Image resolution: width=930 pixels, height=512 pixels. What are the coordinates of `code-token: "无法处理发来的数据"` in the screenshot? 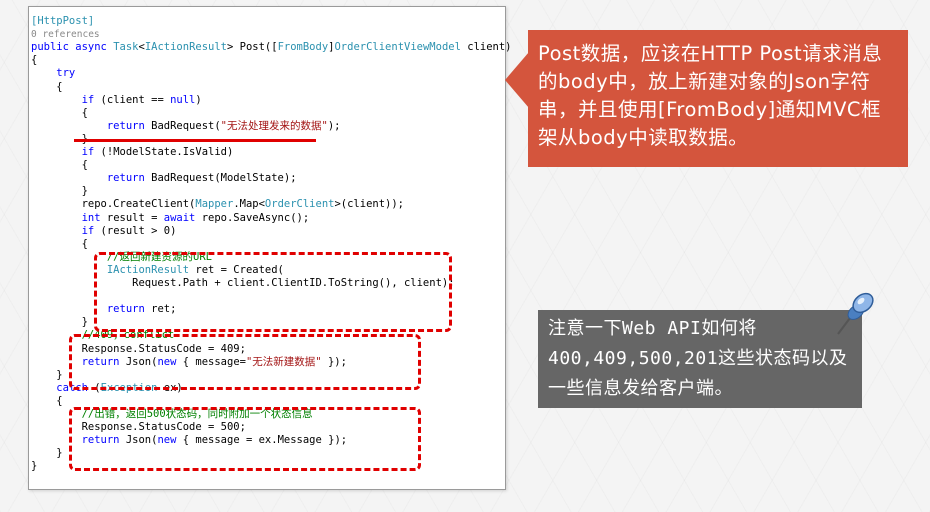 It's located at (274, 125).